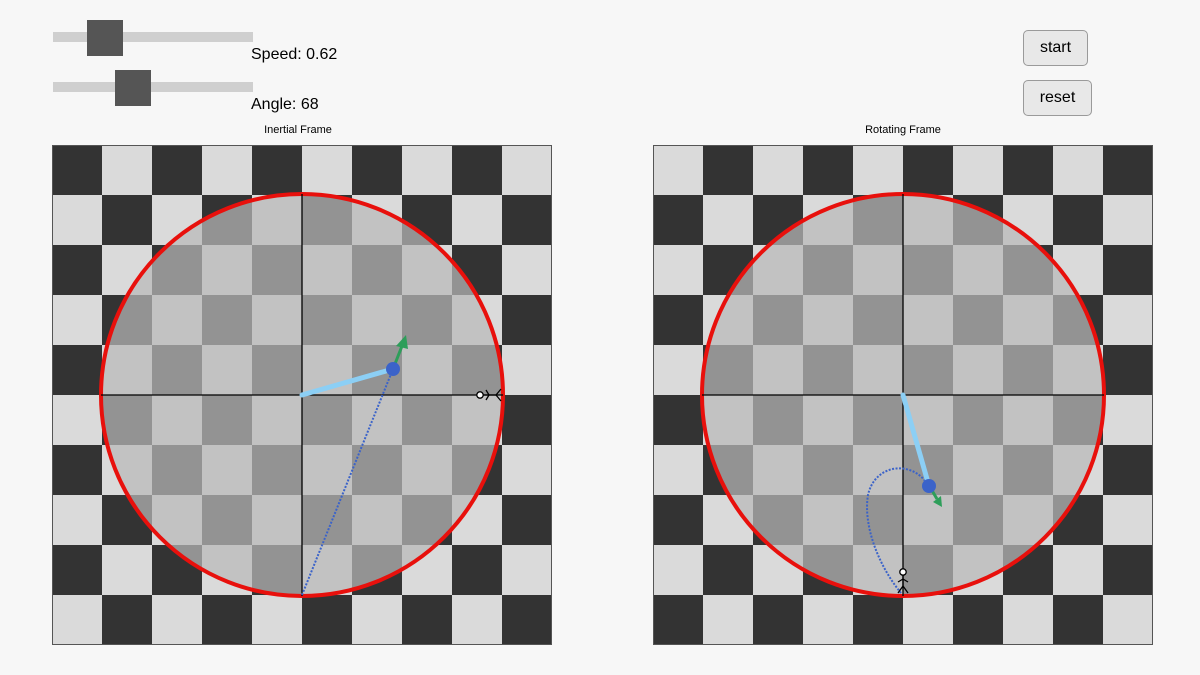 The height and width of the screenshot is (675, 1200). I want to click on speed-label: Speed: 0.62, so click(294, 54).